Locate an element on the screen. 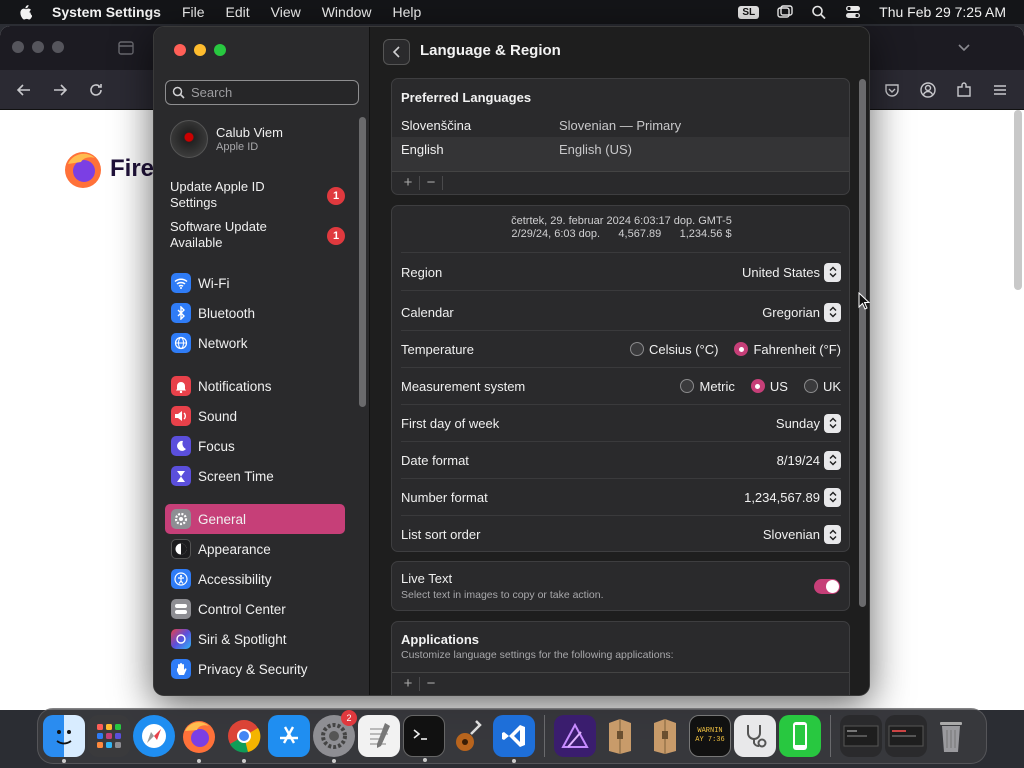  fahrenheit-radio: Fahrenheit (°F) is located at coordinates (787, 349).